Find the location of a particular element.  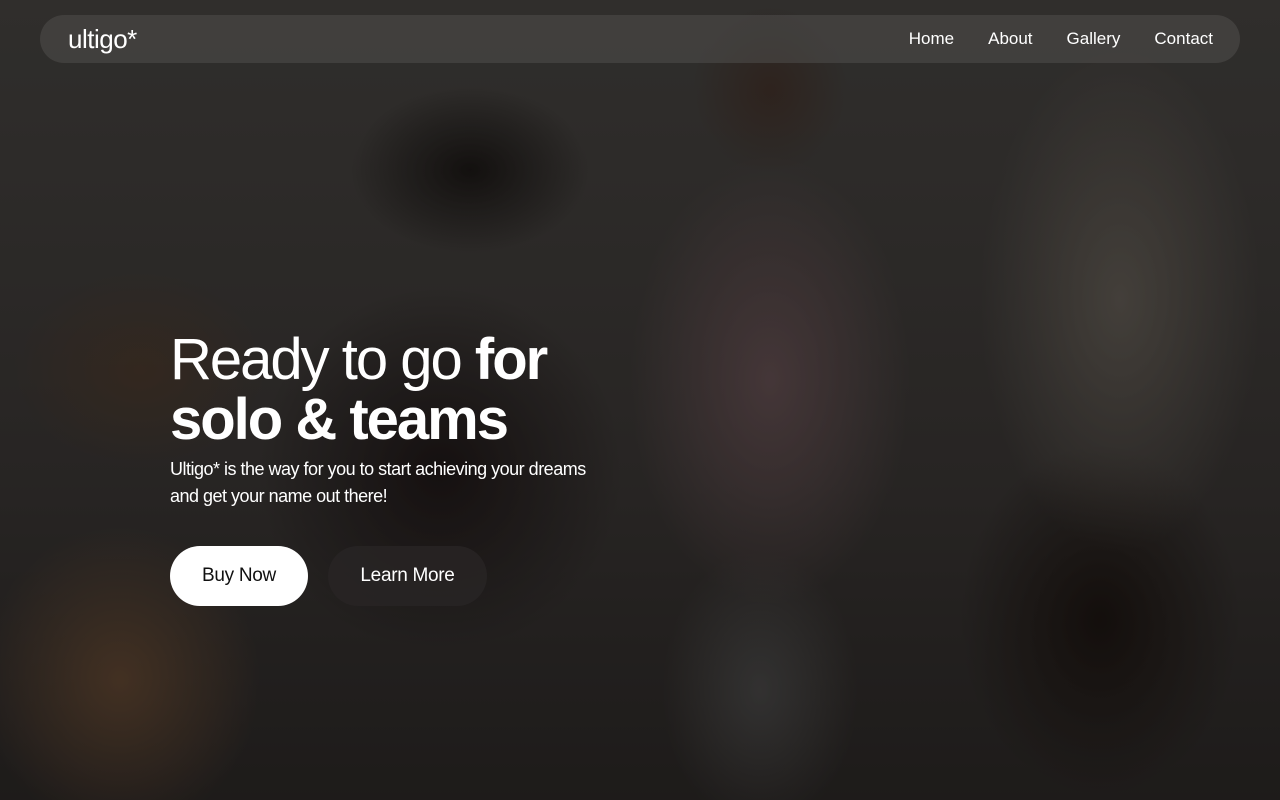

headline-light-text: Ready to go is located at coordinates (322, 359).